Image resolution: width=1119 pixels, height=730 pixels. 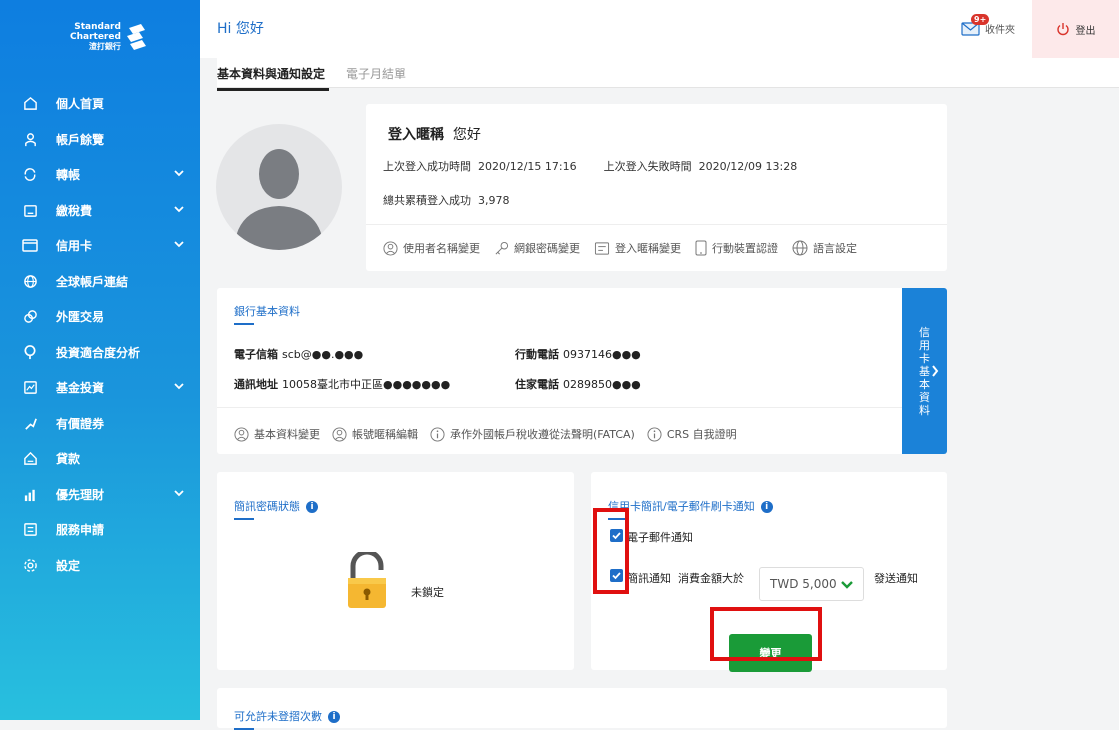 I want to click on sidebar-item-securities: 有價證券, so click(x=100, y=424).